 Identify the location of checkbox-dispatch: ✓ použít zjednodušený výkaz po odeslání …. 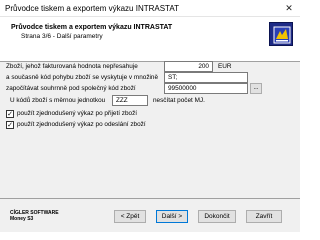
(106, 125).